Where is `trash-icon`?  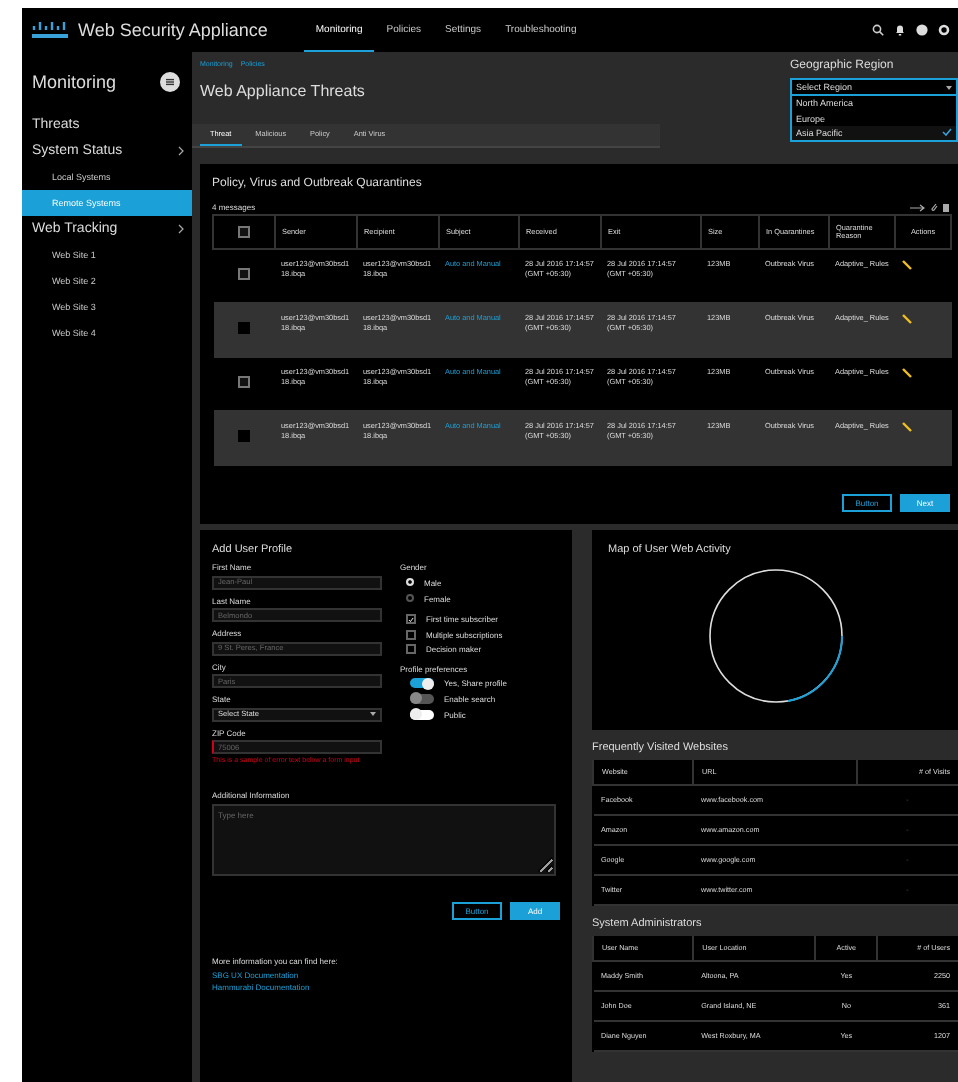
trash-icon is located at coordinates (946, 207).